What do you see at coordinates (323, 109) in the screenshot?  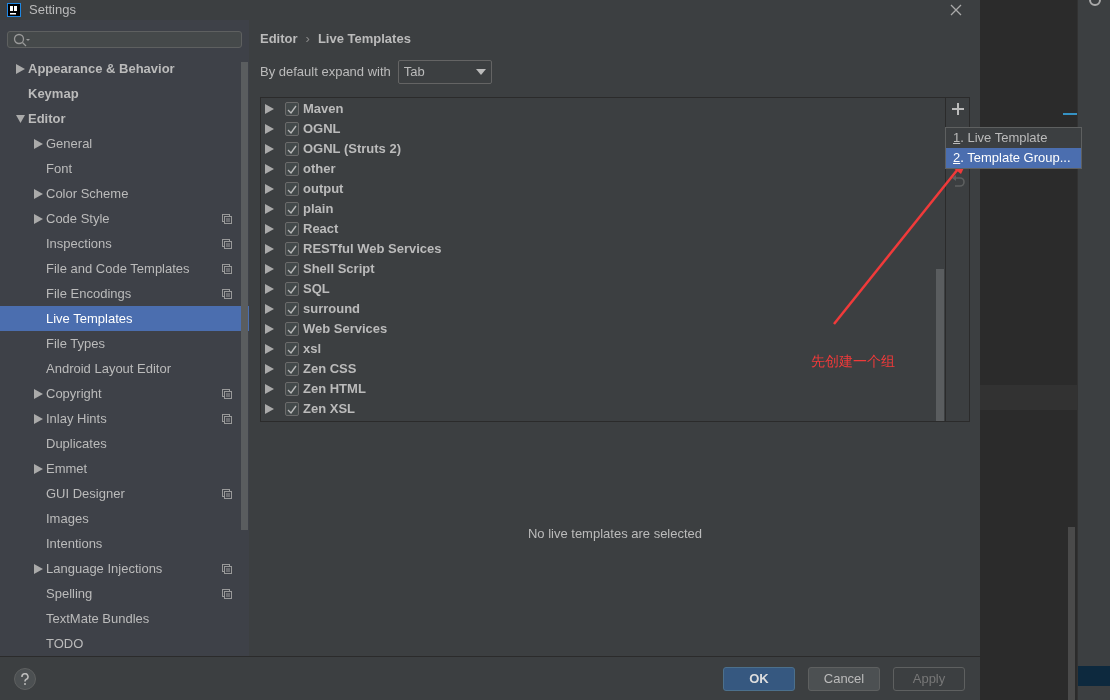 I see `template-group-label: Maven` at bounding box center [323, 109].